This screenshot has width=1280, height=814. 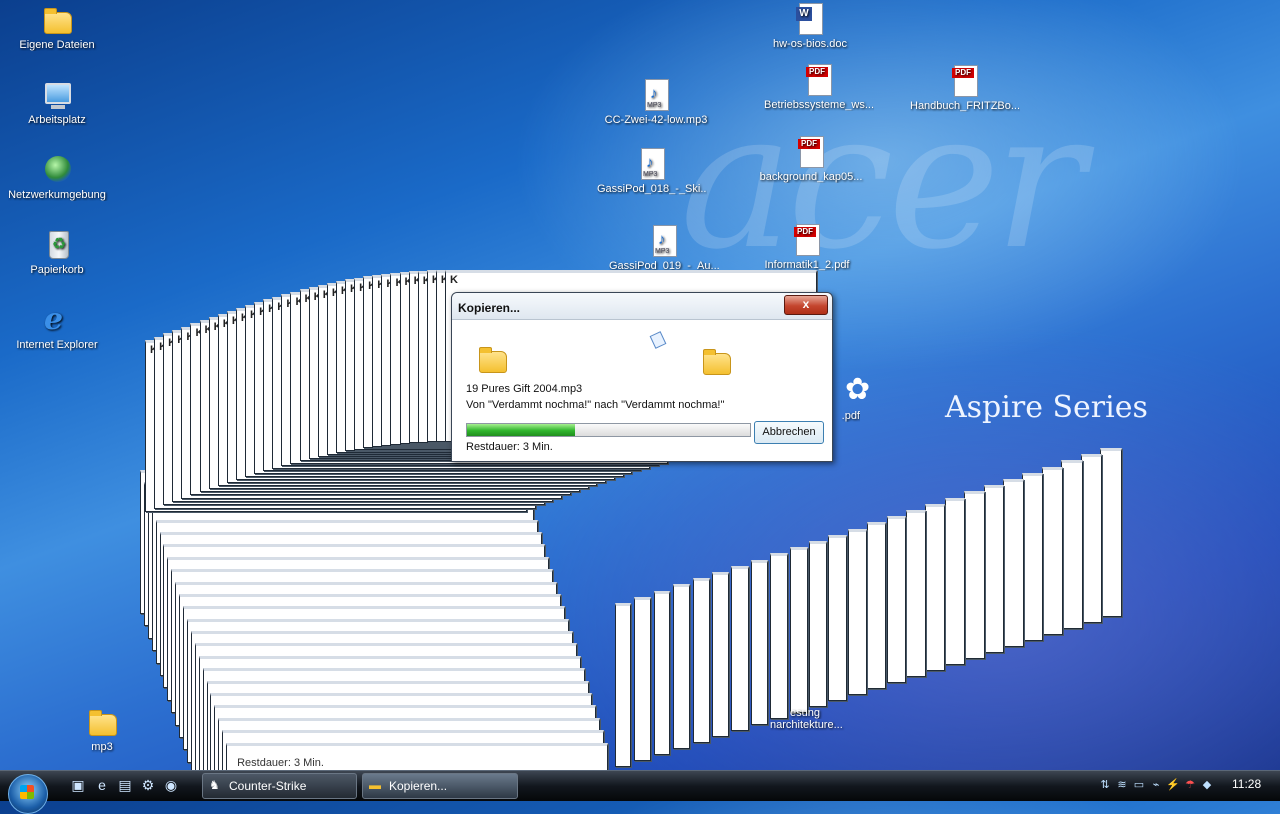 What do you see at coordinates (102, 722) in the screenshot?
I see `folder-icon` at bounding box center [102, 722].